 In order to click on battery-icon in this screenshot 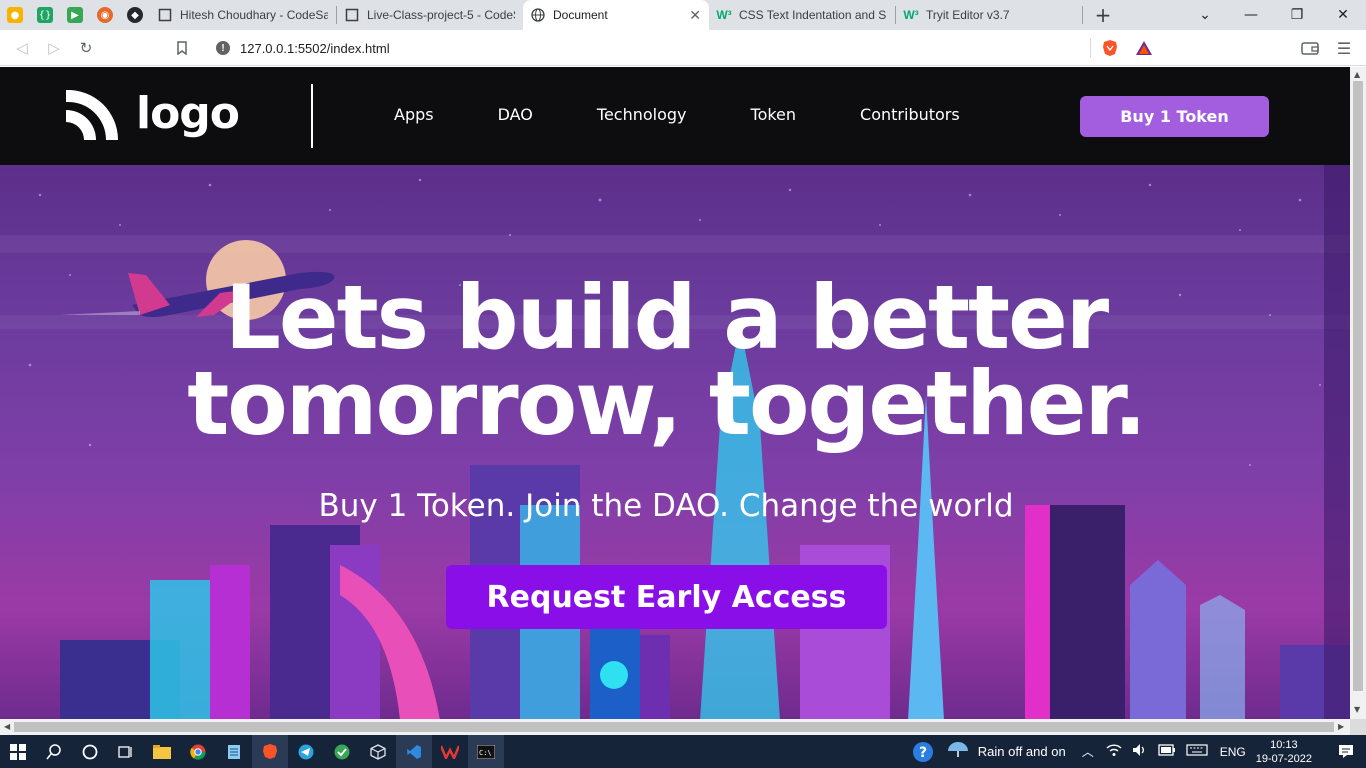, I will do `click(1167, 751)`.